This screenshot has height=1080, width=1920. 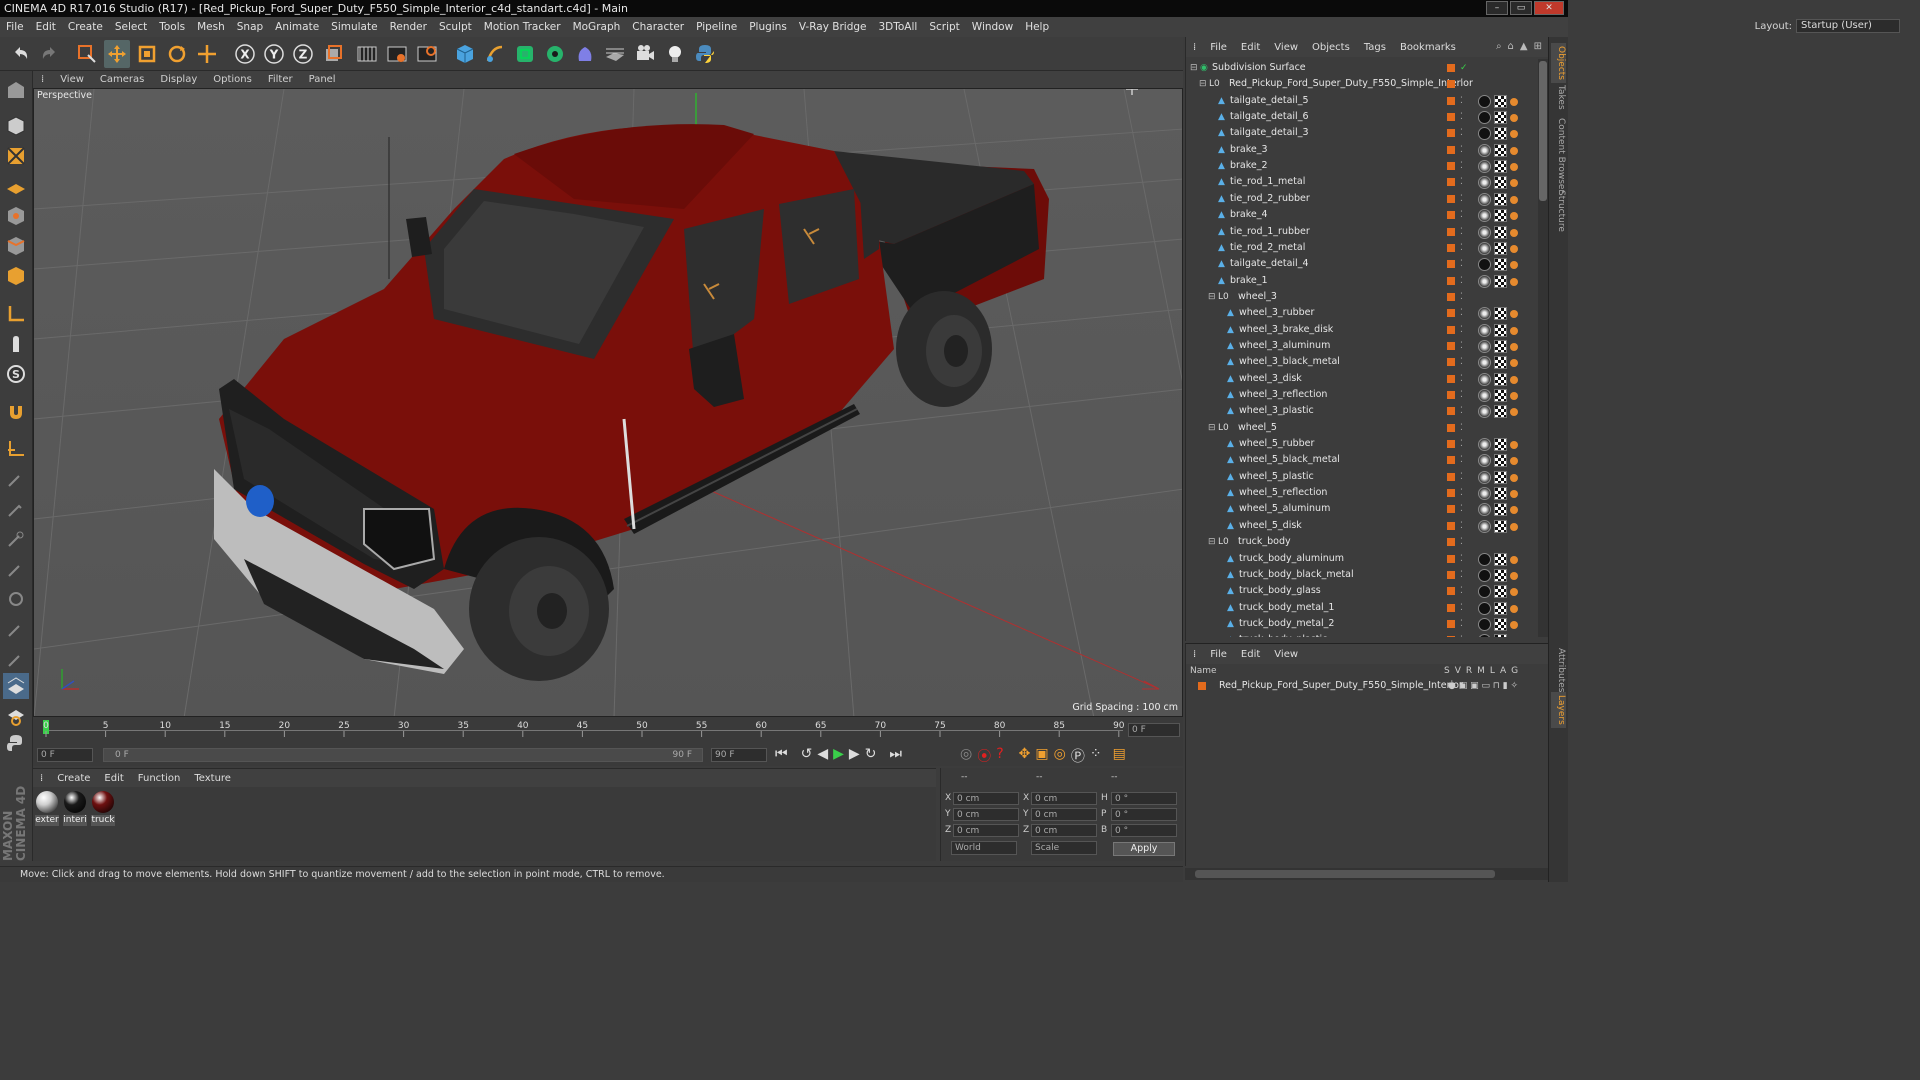 What do you see at coordinates (1848, 26) in the screenshot?
I see `layout-dropdown: Startup (User)` at bounding box center [1848, 26].